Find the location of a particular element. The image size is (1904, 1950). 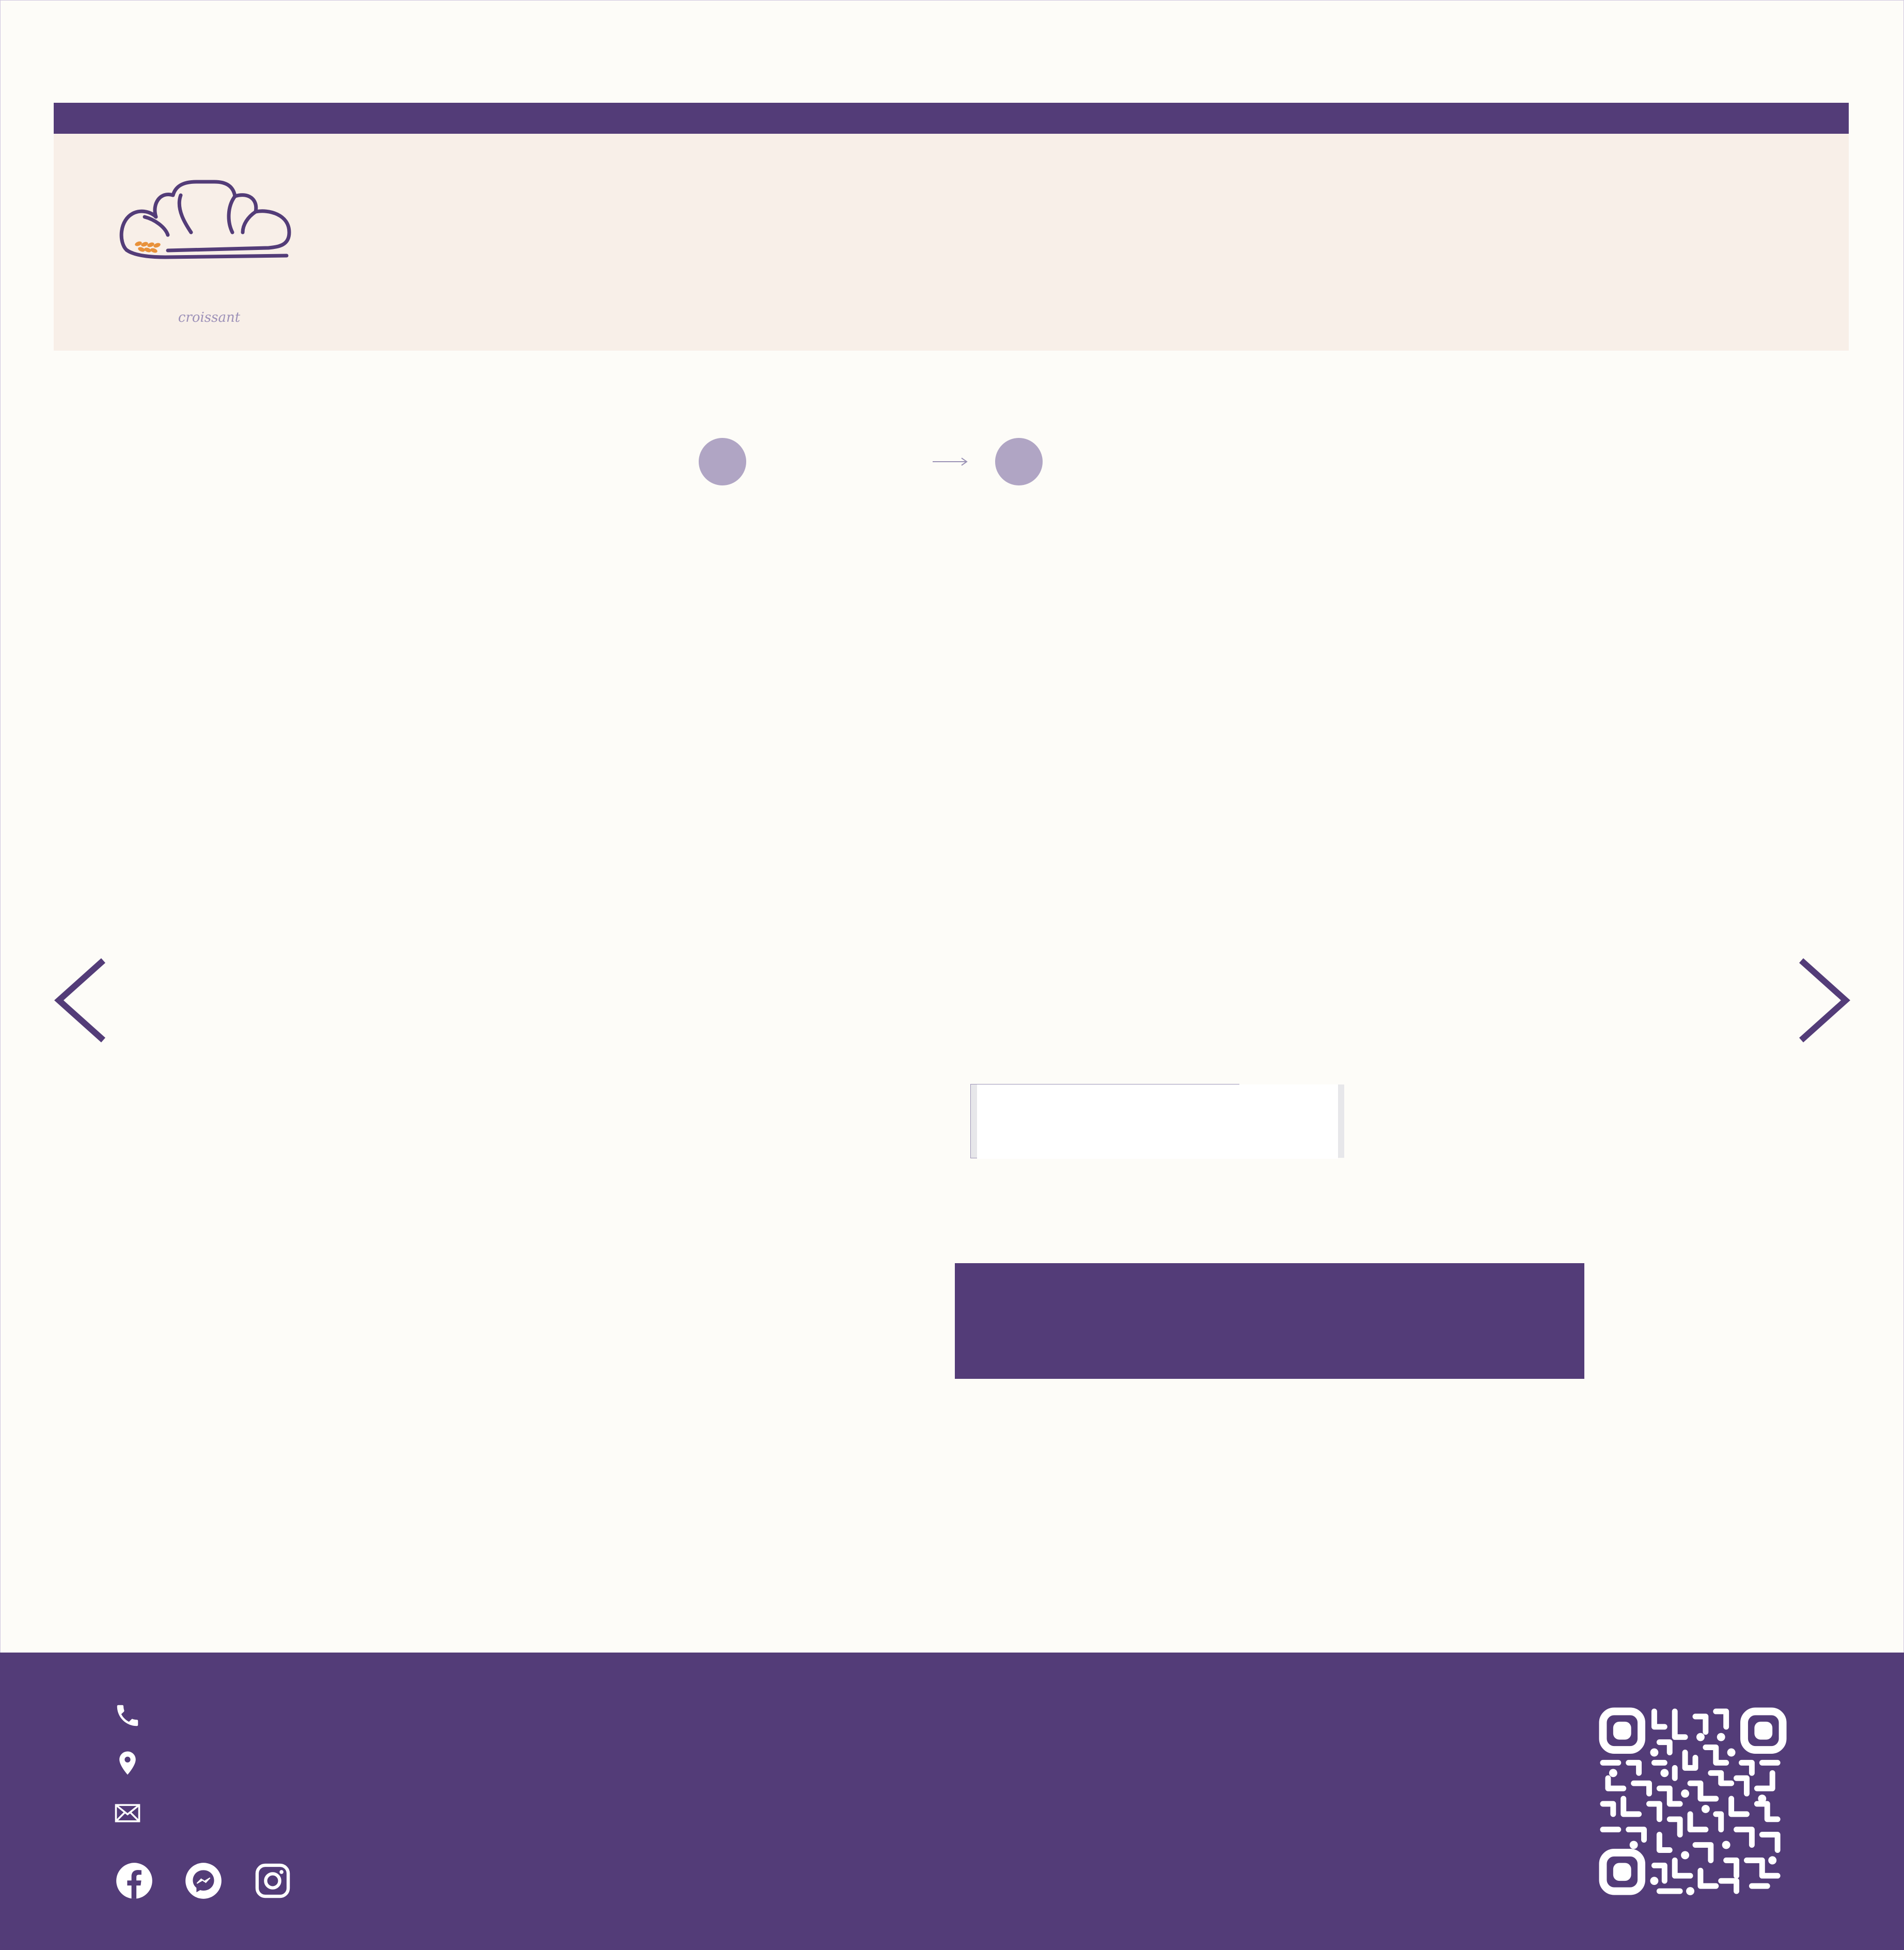

quantity-stepper is located at coordinates (1157, 1121).